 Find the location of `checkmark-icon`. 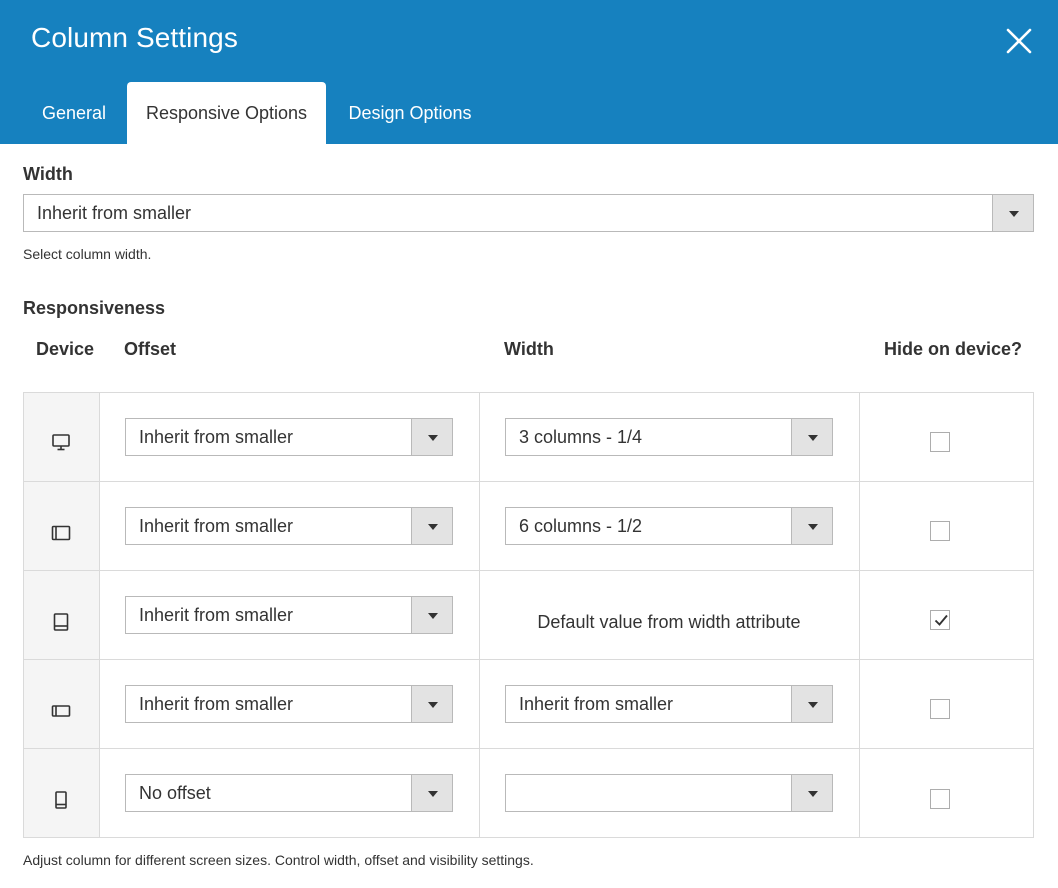

checkmark-icon is located at coordinates (941, 620).